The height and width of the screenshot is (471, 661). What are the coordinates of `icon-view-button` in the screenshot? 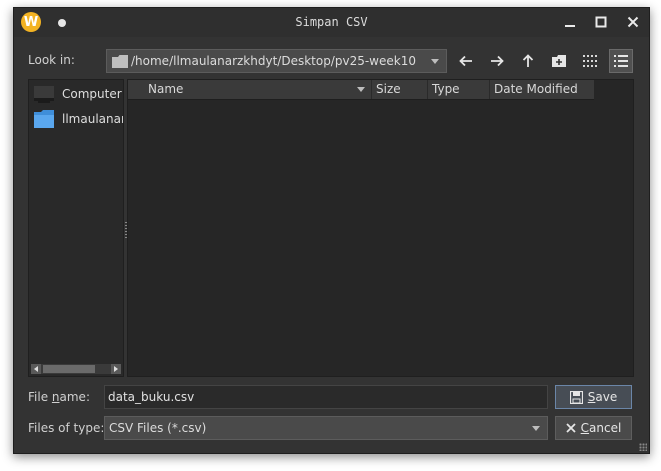 It's located at (590, 61).